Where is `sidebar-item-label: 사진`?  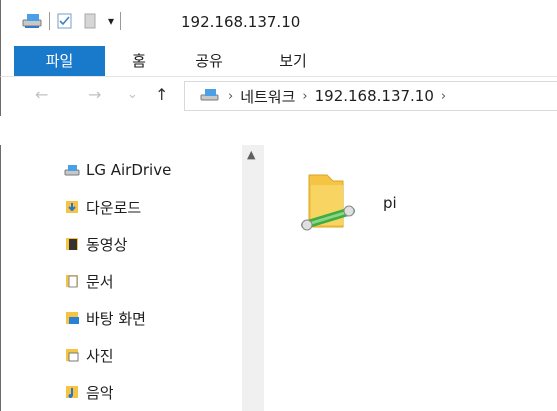 sidebar-item-label: 사진 is located at coordinates (100, 355).